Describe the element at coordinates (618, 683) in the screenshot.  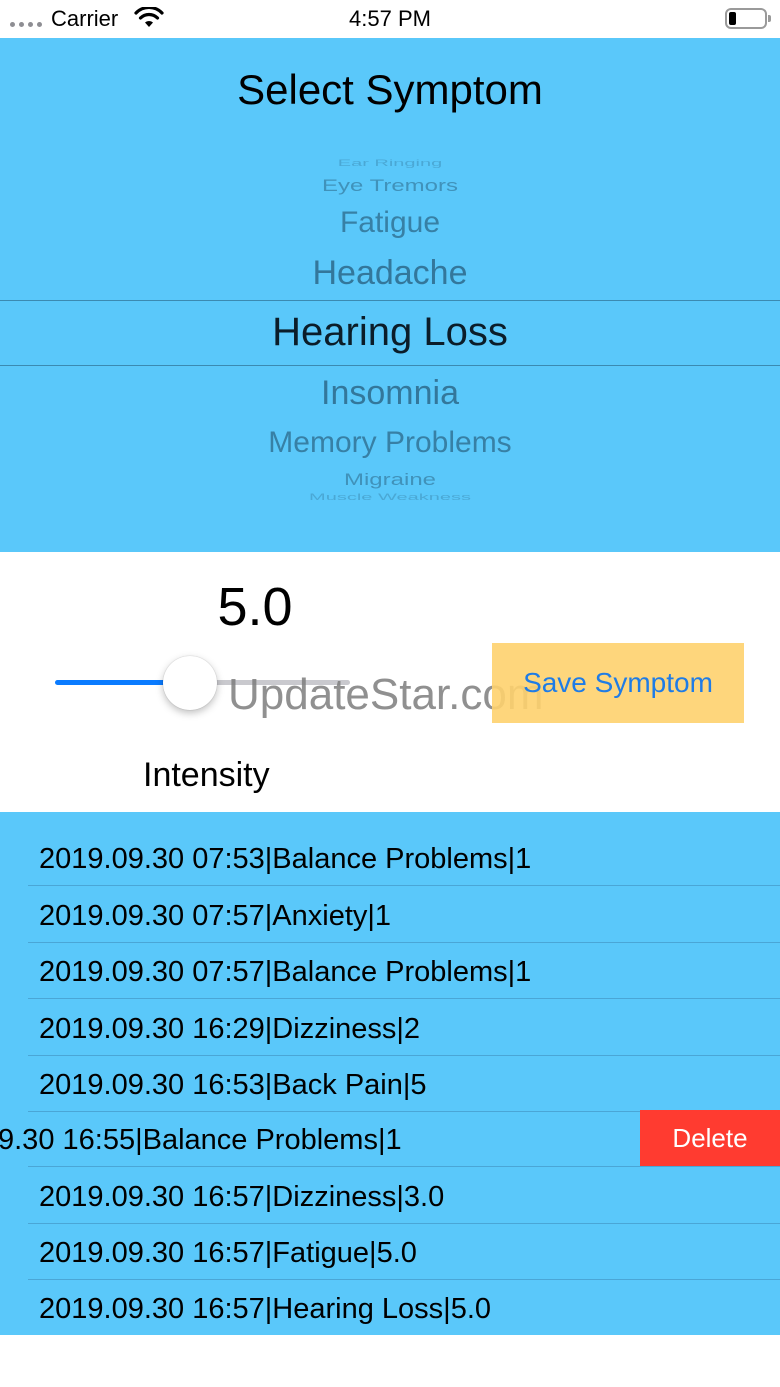
I see `save-symptom-button: Save Symptom` at that location.